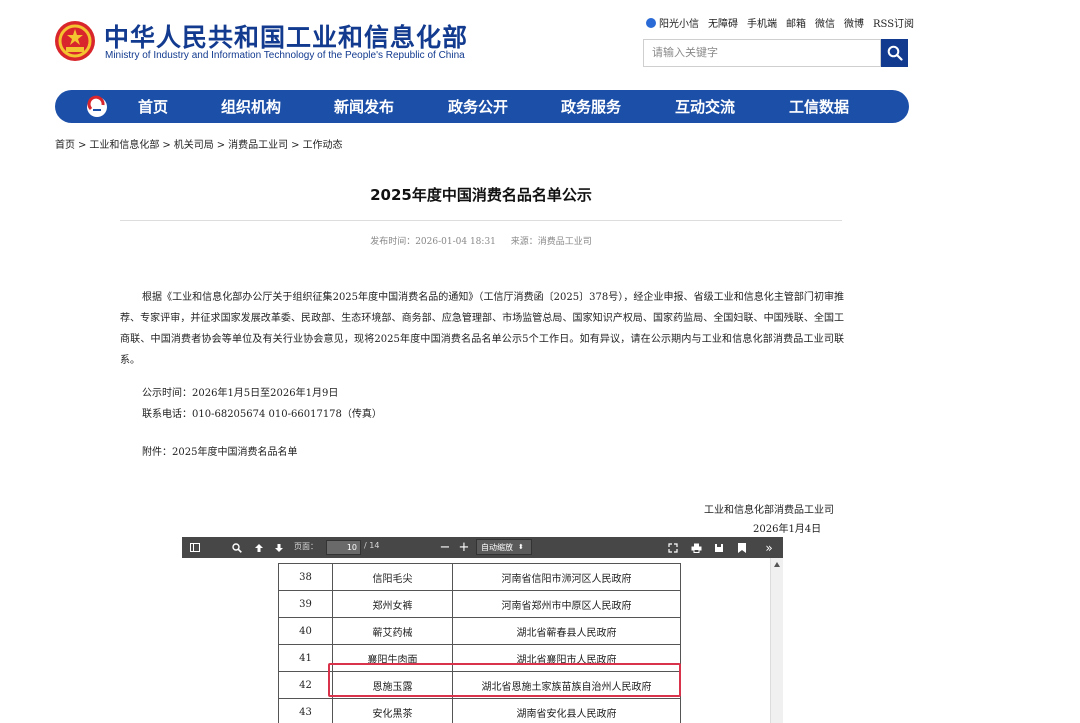 The width and height of the screenshot is (1080, 723). I want to click on nav-news: 新闻发布, so click(364, 106).